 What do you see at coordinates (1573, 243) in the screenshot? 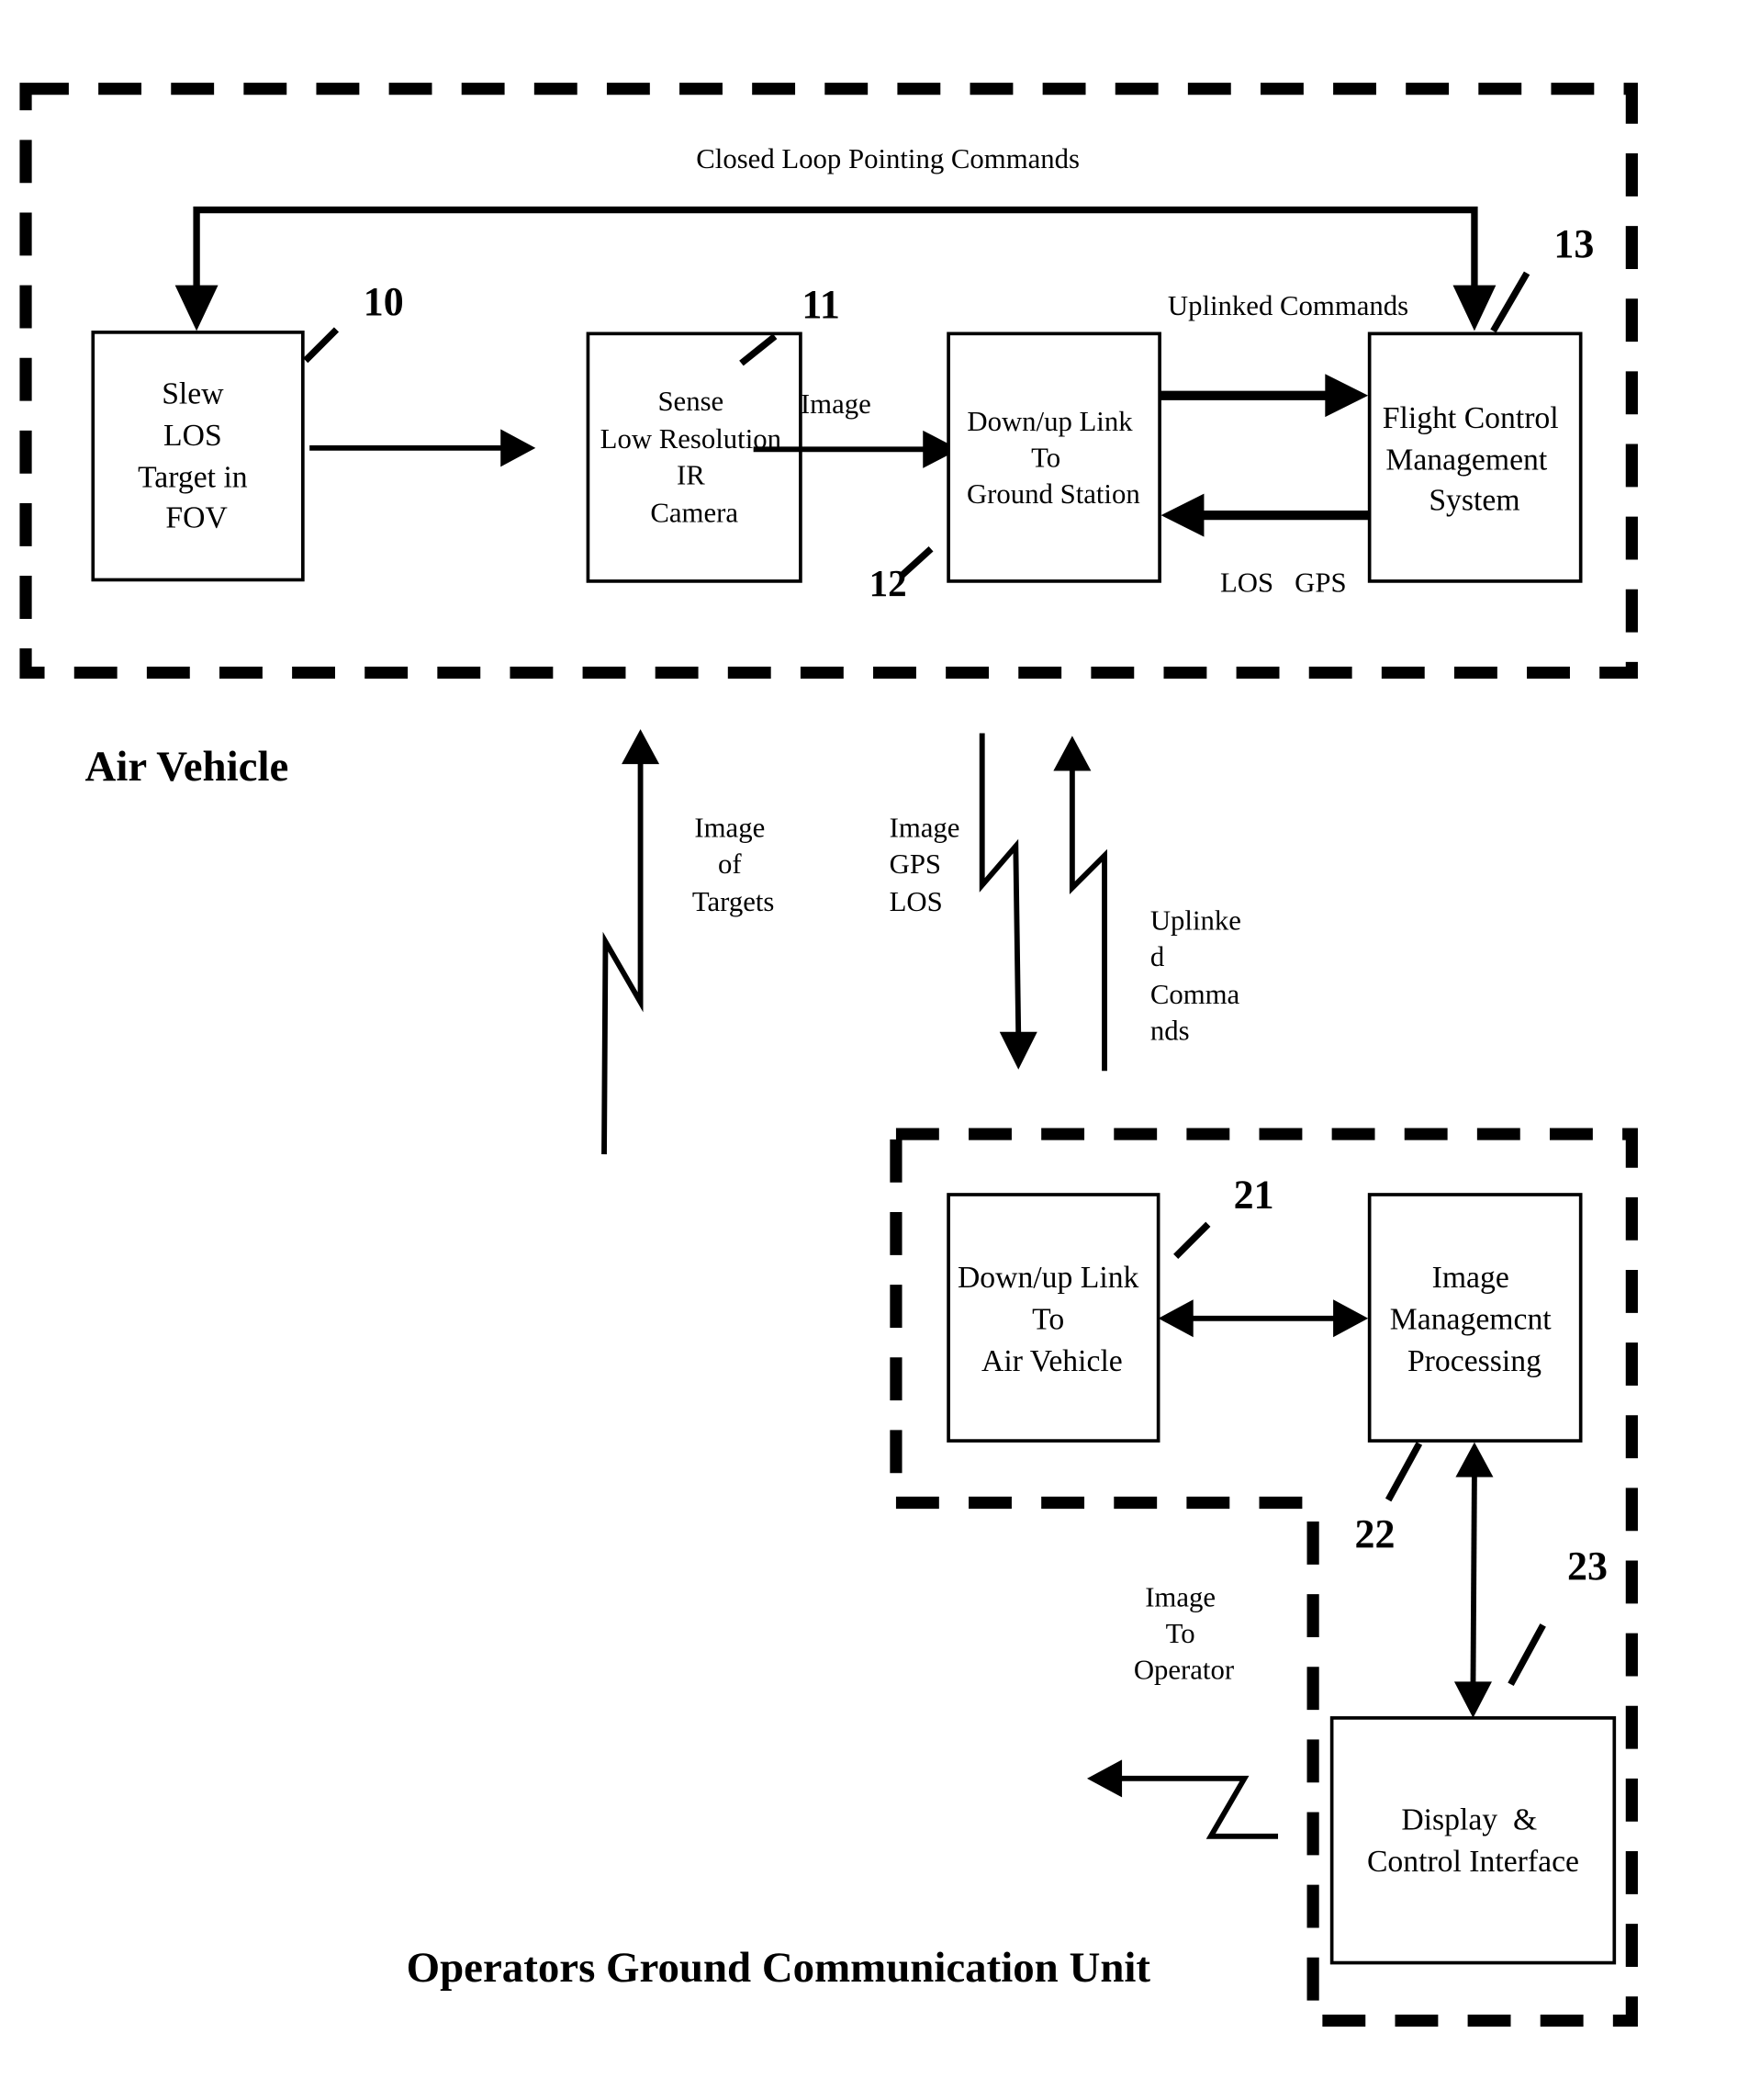
I see `ref-number-13: 13` at bounding box center [1573, 243].